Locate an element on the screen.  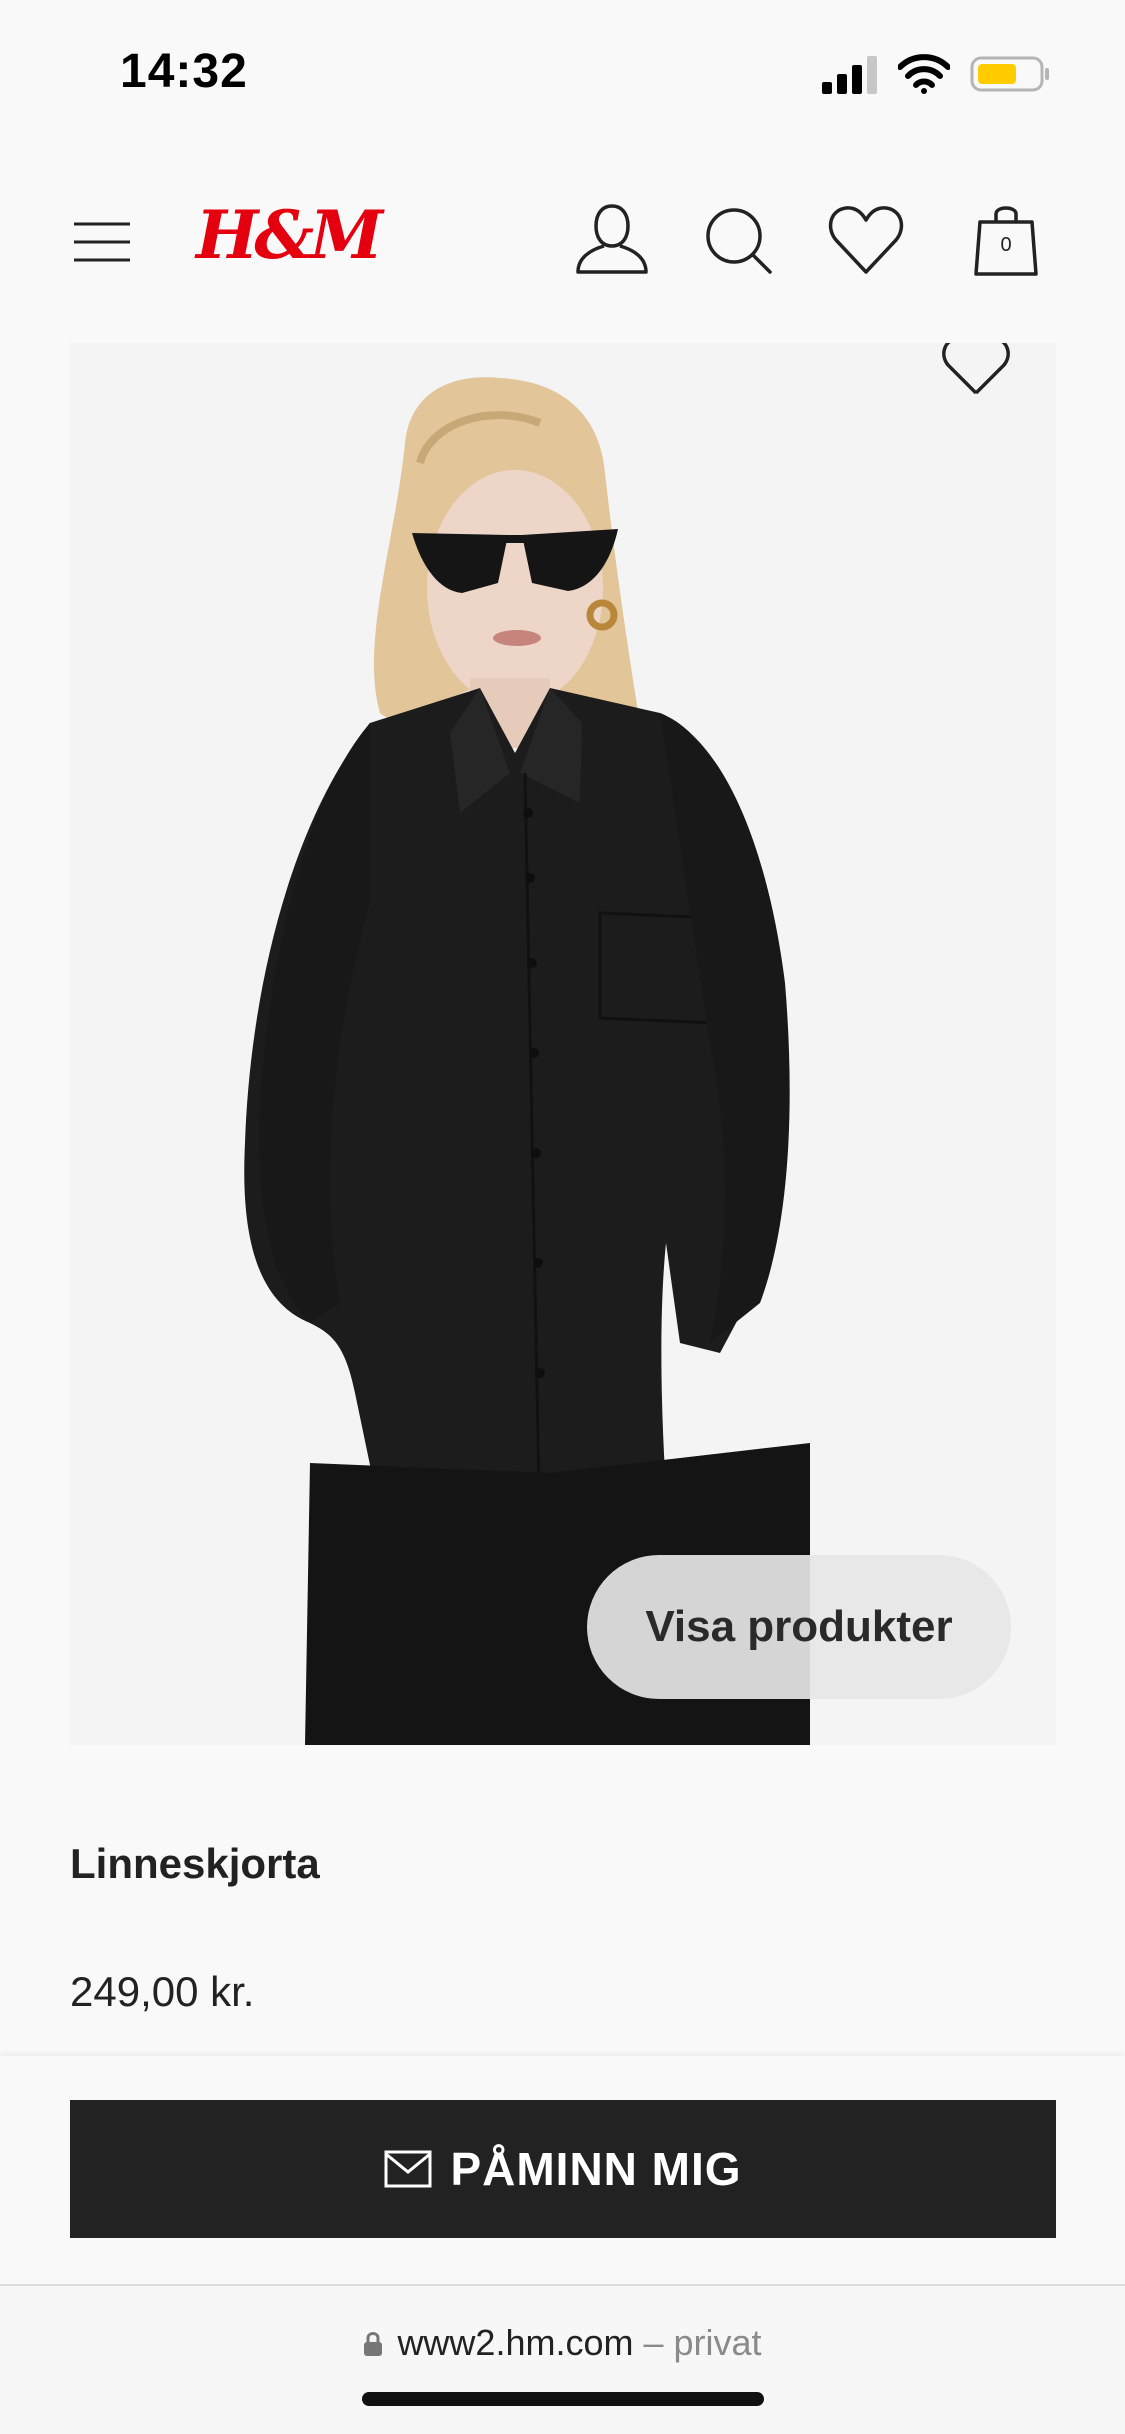
address-field: www2.hm.com – privat is located at coordinates (562, 2343).